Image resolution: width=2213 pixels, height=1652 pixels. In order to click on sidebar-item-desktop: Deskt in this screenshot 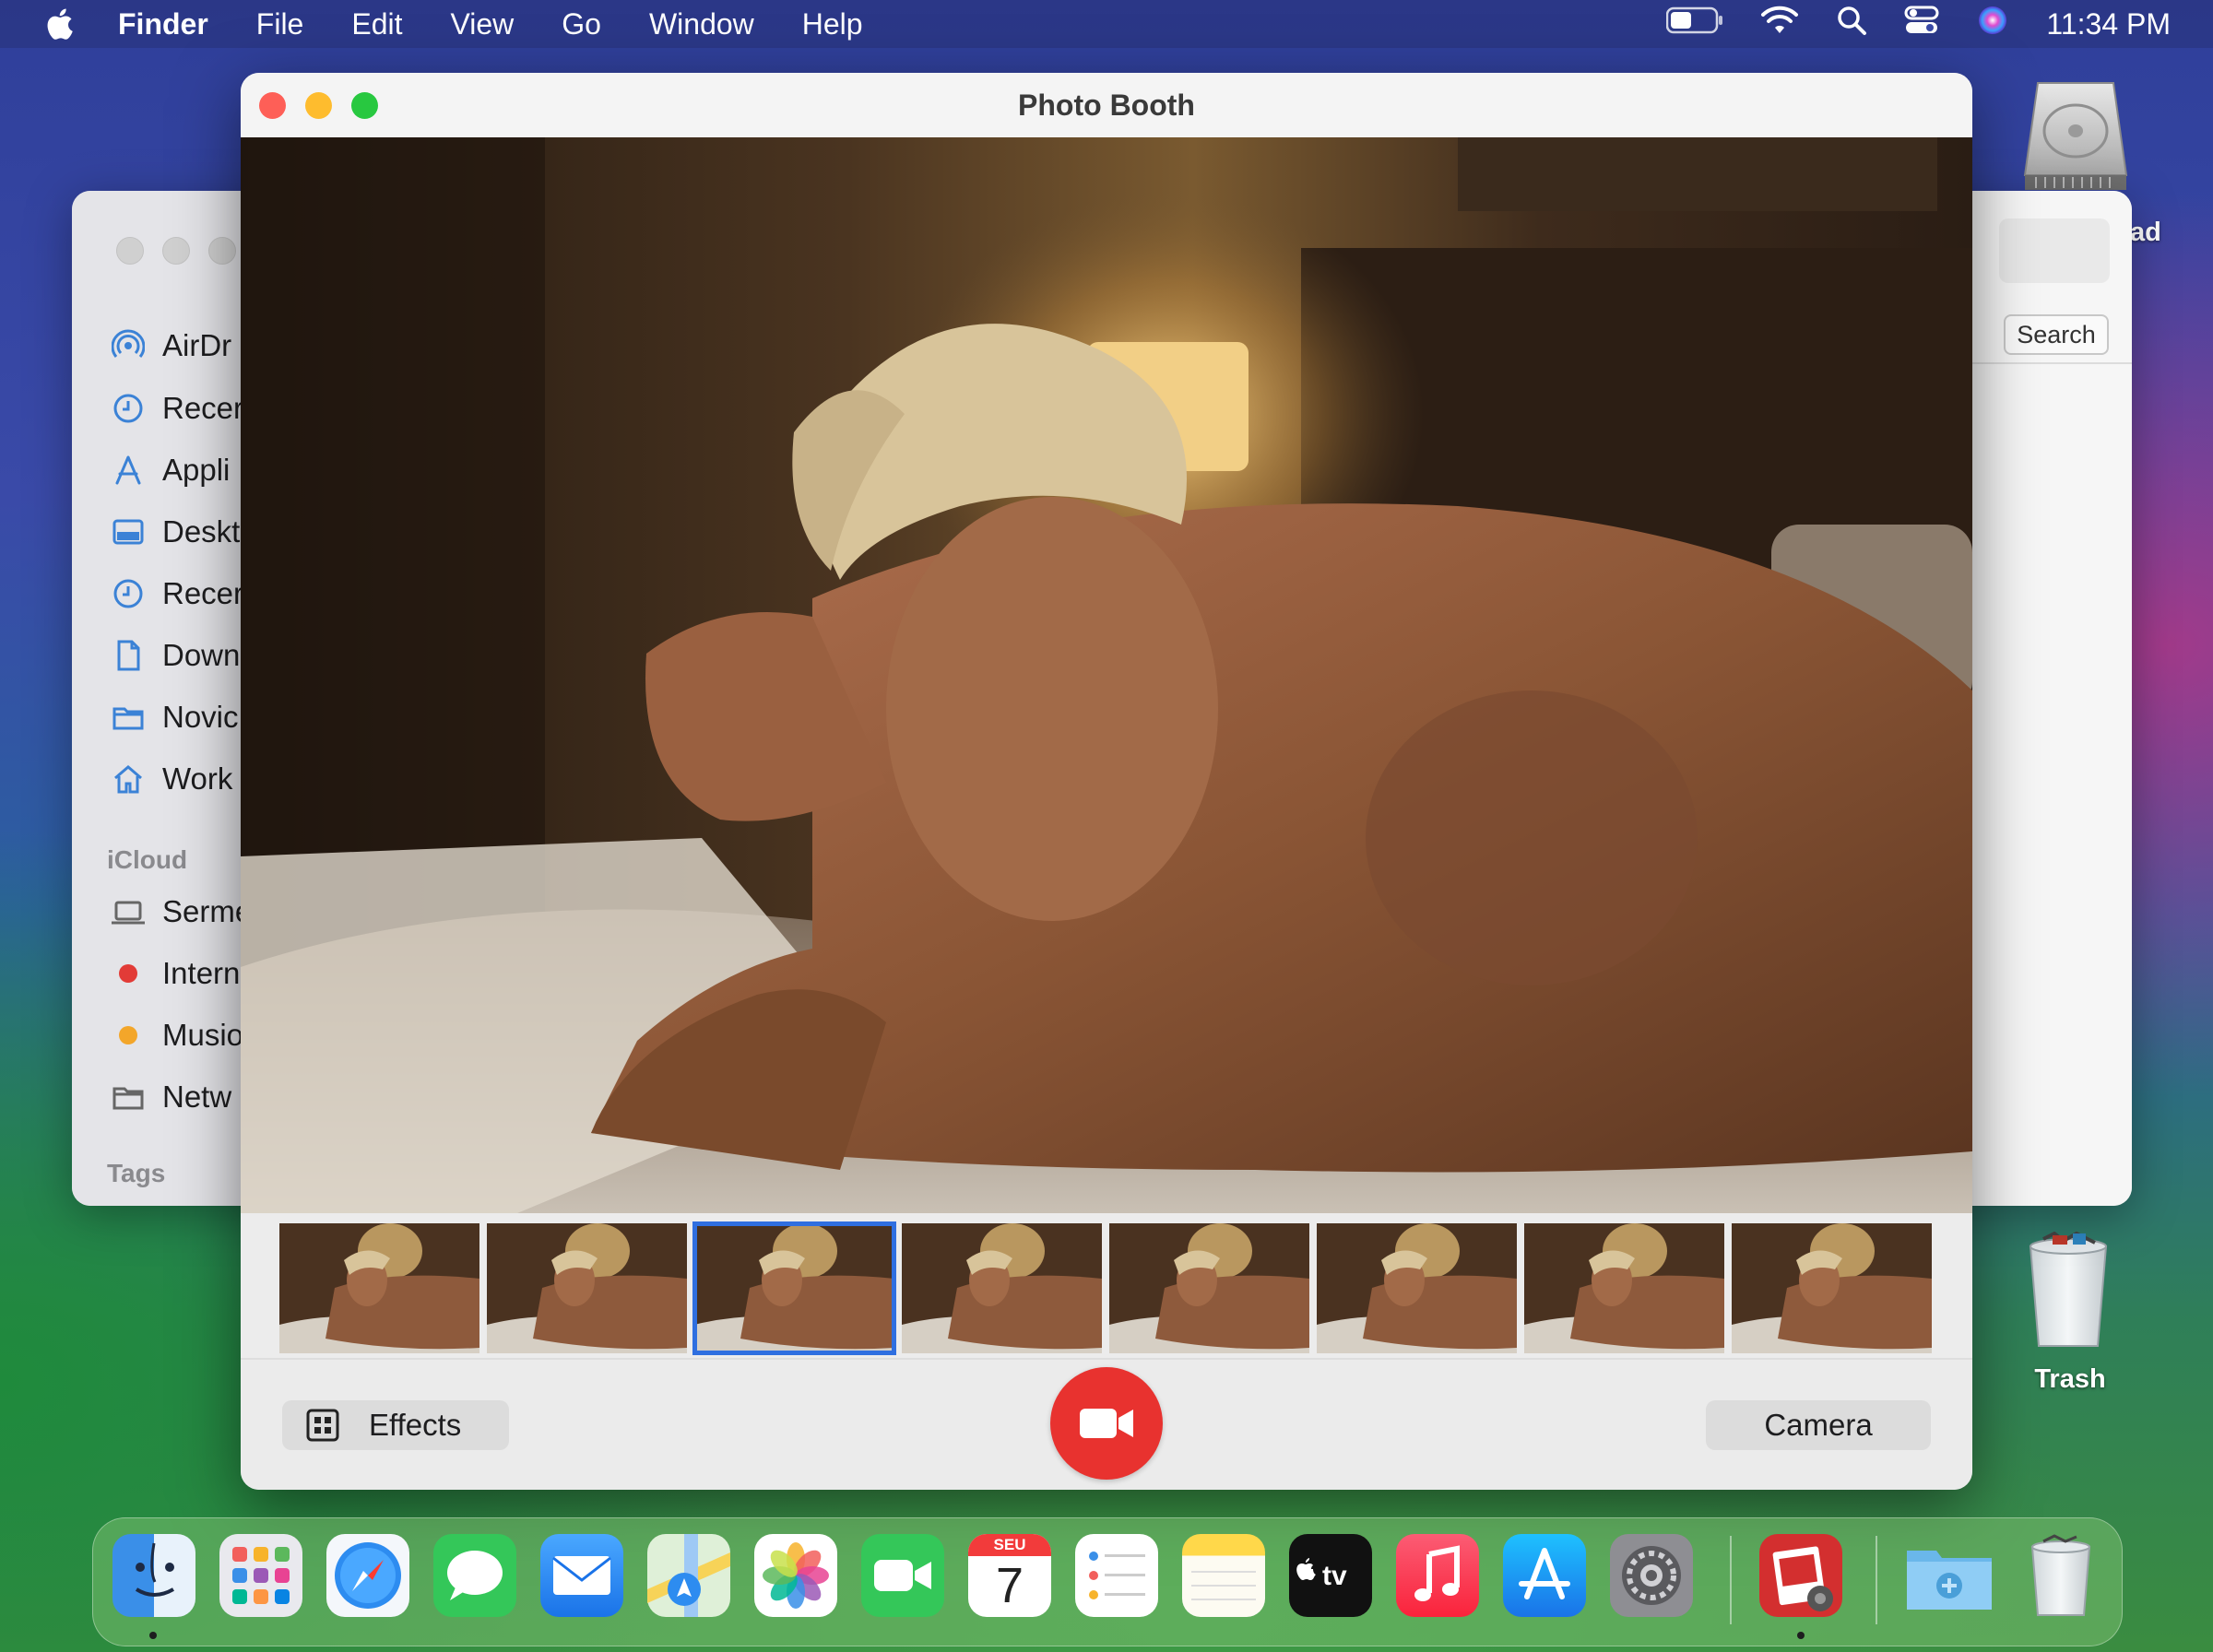, I will do `click(175, 532)`.